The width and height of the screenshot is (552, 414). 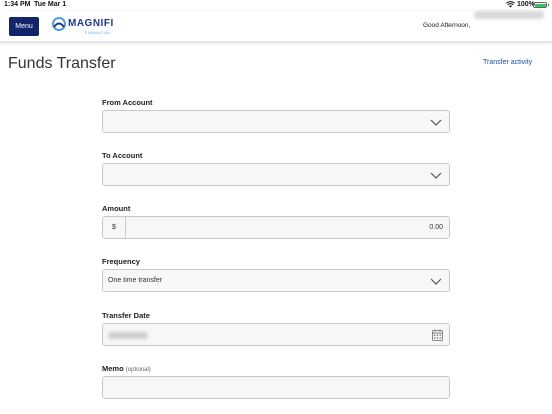 I want to click on transfer-date-redacted, so click(x=128, y=335).